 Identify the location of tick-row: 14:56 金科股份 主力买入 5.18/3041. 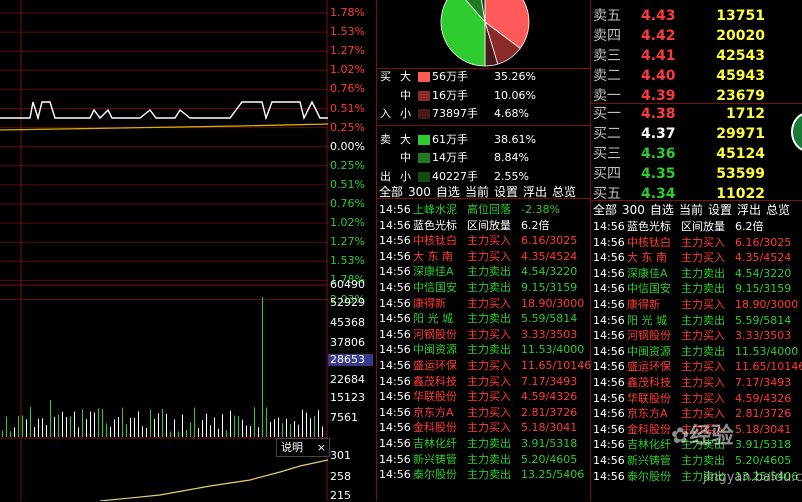
(490, 427).